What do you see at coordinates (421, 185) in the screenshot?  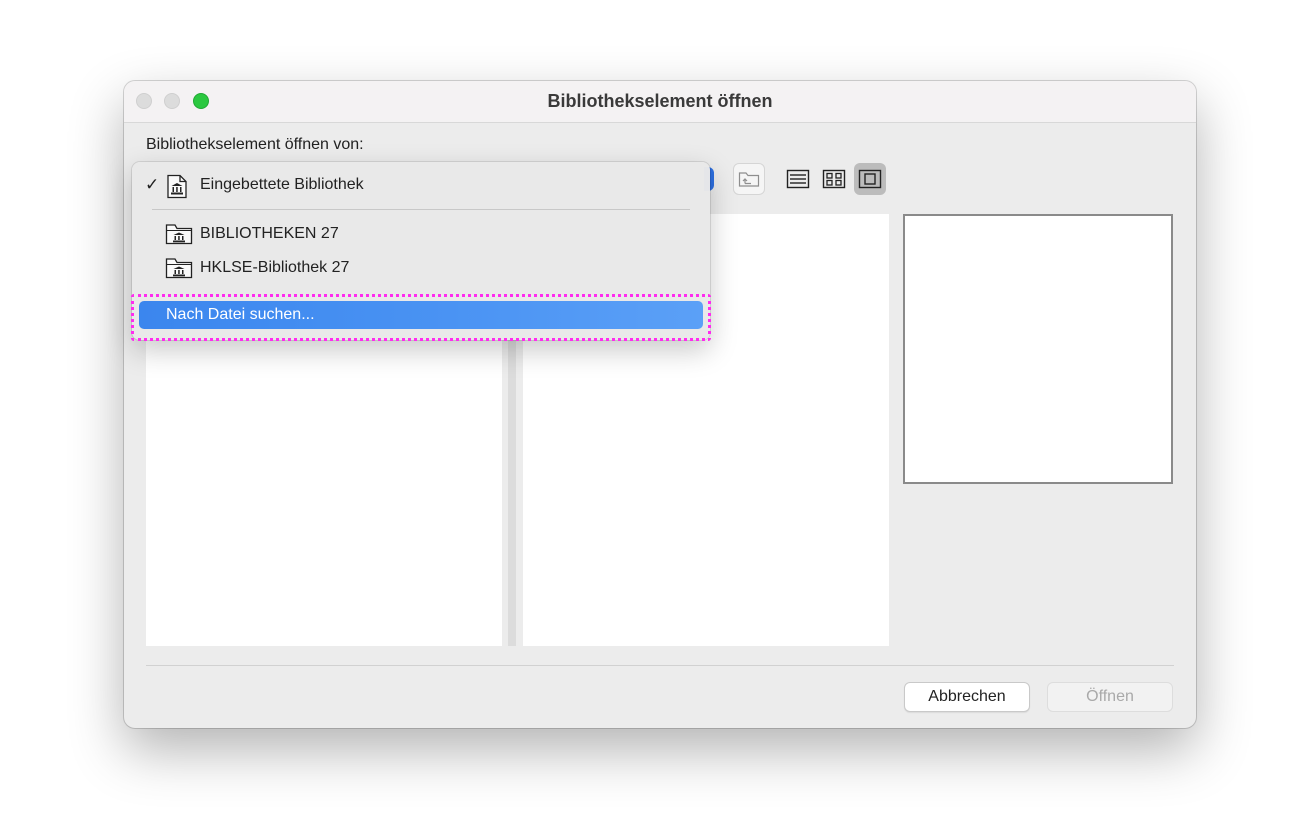 I see `menu-item-embedded-library: ✓ Eingebettete Bibliothek` at bounding box center [421, 185].